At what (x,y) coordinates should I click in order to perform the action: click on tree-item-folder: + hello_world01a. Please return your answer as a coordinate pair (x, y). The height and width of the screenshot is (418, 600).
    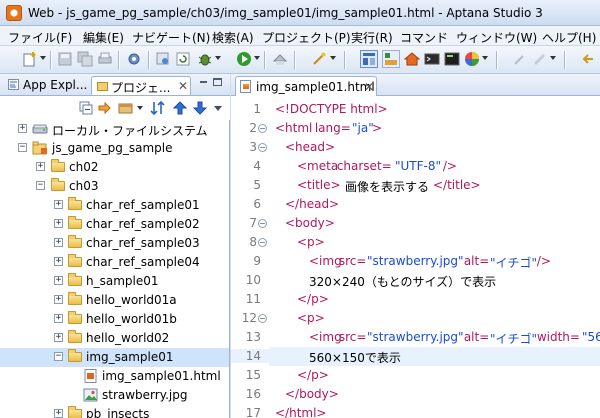
    Looking at the image, I should click on (114, 300).